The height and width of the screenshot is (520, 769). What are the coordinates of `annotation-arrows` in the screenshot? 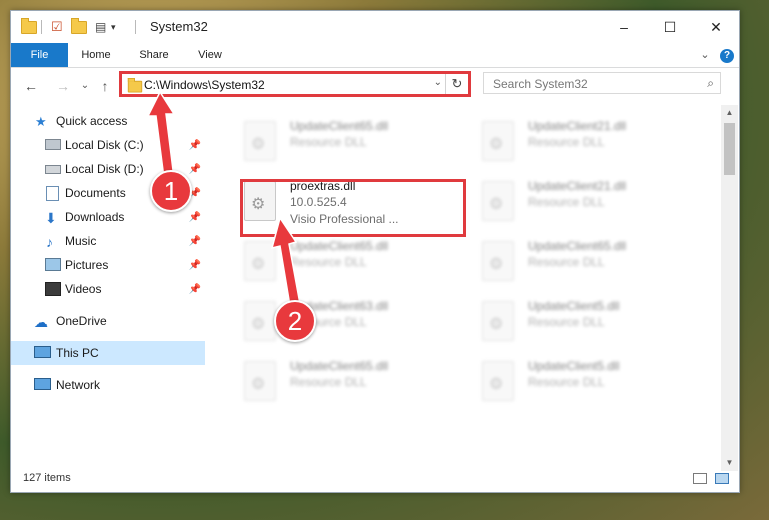 It's located at (223, 198).